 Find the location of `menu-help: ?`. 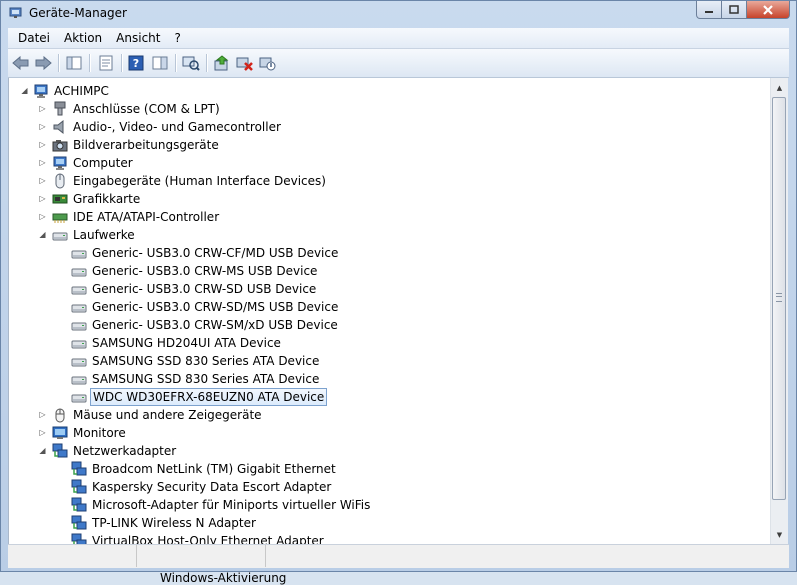

menu-help: ? is located at coordinates (177, 38).